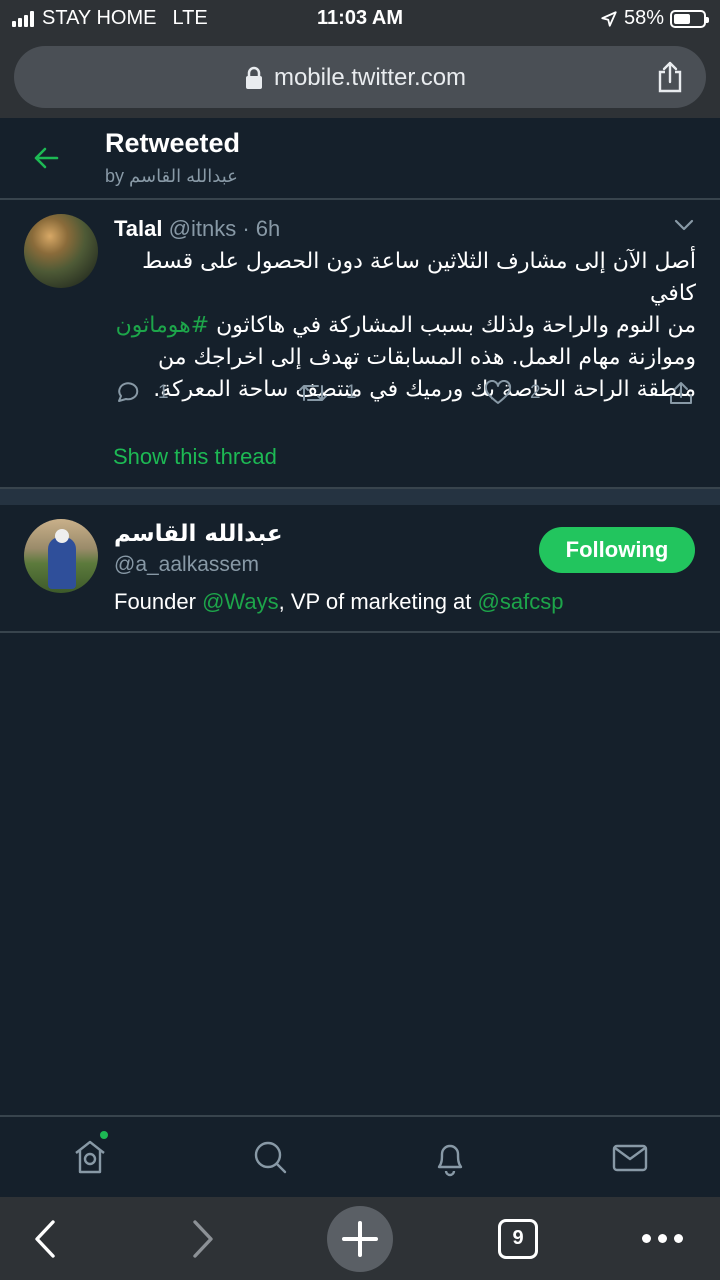 The height and width of the screenshot is (1280, 720). What do you see at coordinates (360, 496) in the screenshot?
I see `section-divider` at bounding box center [360, 496].